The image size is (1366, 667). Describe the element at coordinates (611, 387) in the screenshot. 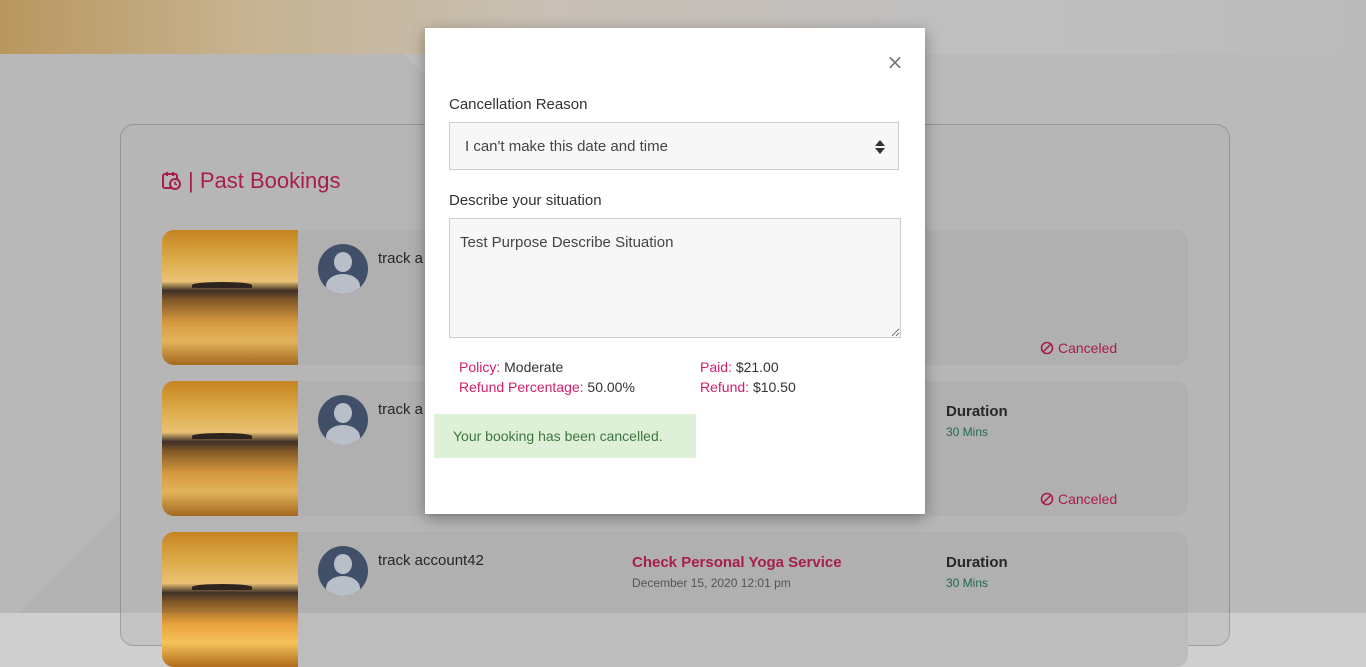

I see `refund-percentage-value: 50.00%` at that location.